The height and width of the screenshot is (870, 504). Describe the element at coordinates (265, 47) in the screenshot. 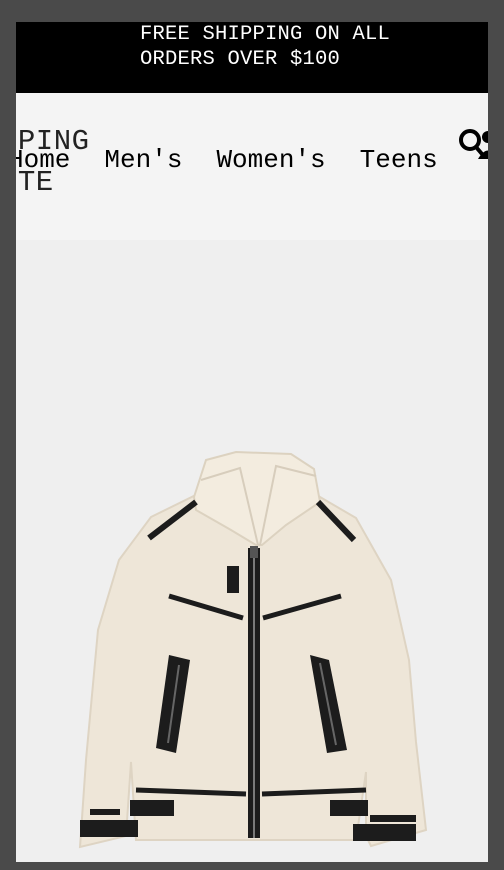

I see `promo-text: FREE SHIPPING ON ALL ORDERS OVER $100` at that location.